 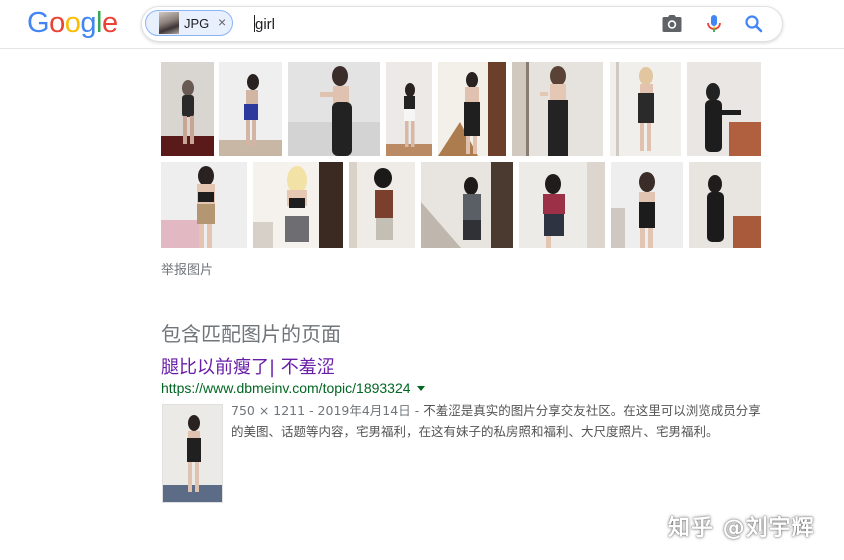 I want to click on search-icon, so click(x=754, y=24).